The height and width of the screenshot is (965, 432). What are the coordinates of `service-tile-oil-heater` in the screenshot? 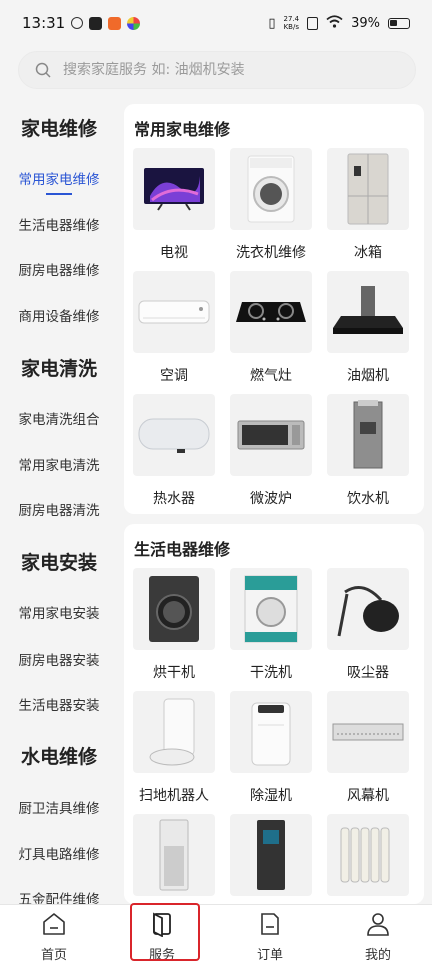 It's located at (368, 861).